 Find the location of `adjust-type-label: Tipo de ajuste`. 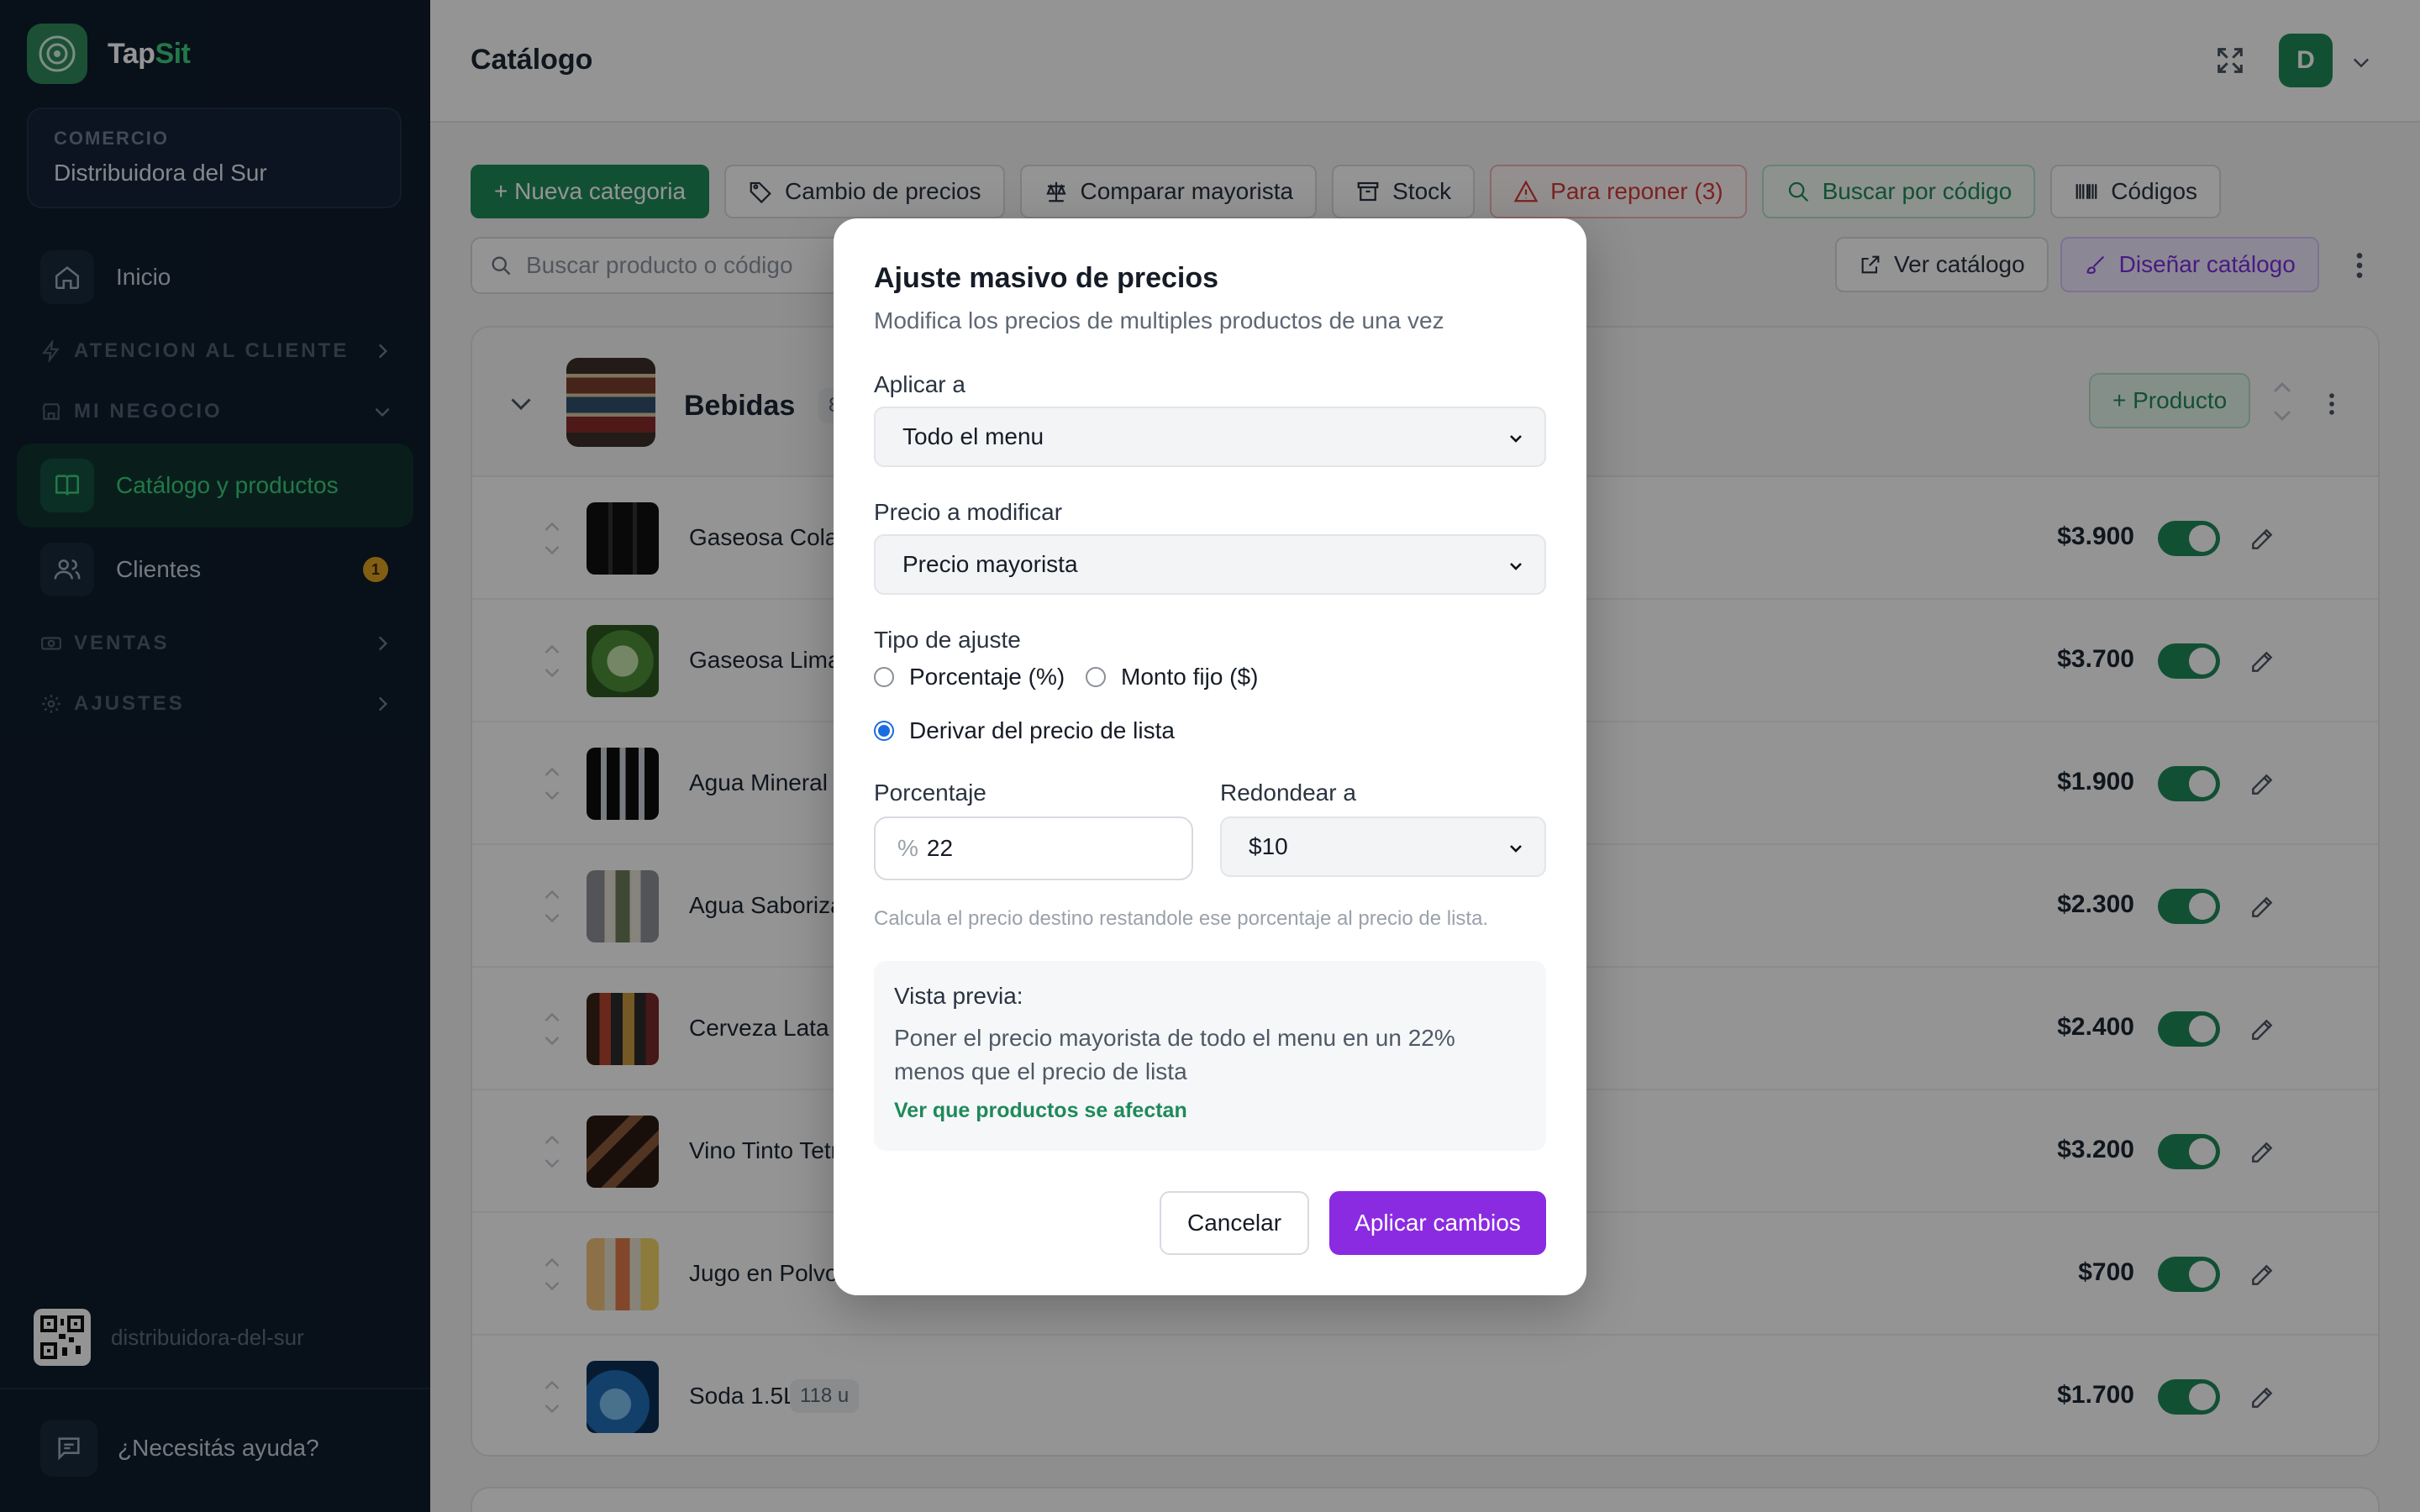

adjust-type-label: Tipo de ajuste is located at coordinates (947, 640).